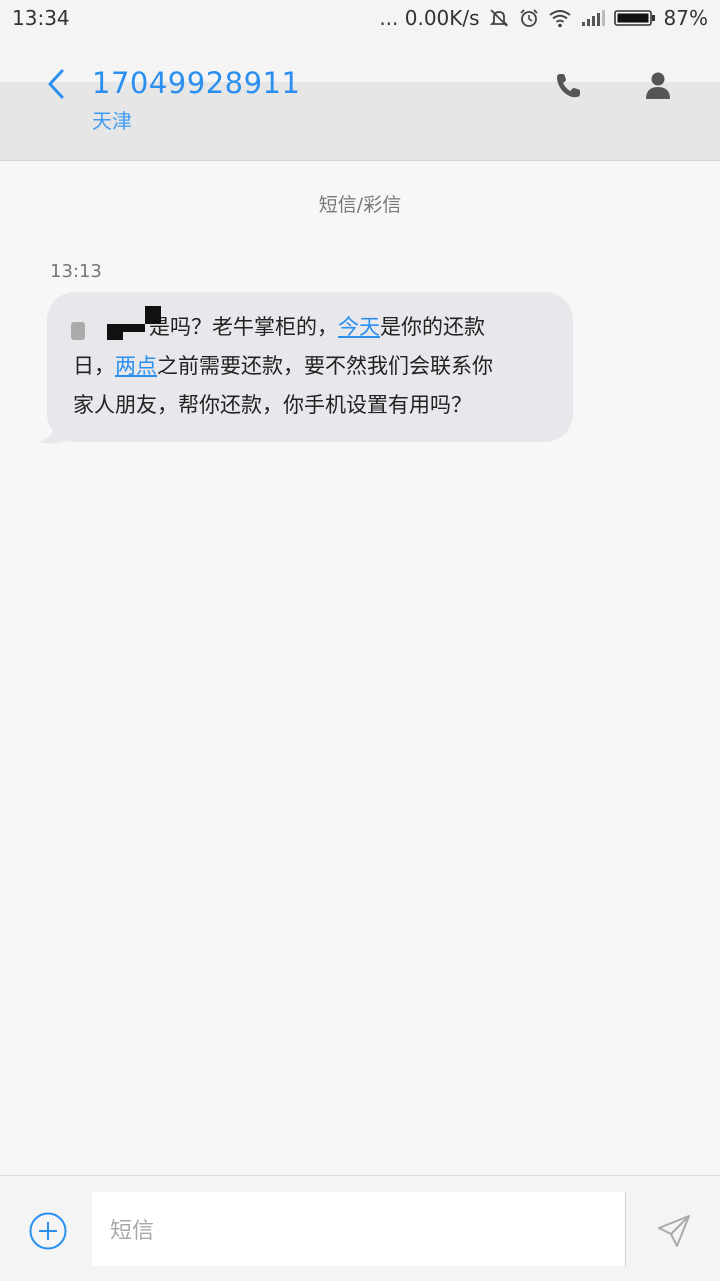 Image resolution: width=720 pixels, height=1281 pixels. Describe the element at coordinates (685, 18) in the screenshot. I see `battery-percent: 87%` at that location.